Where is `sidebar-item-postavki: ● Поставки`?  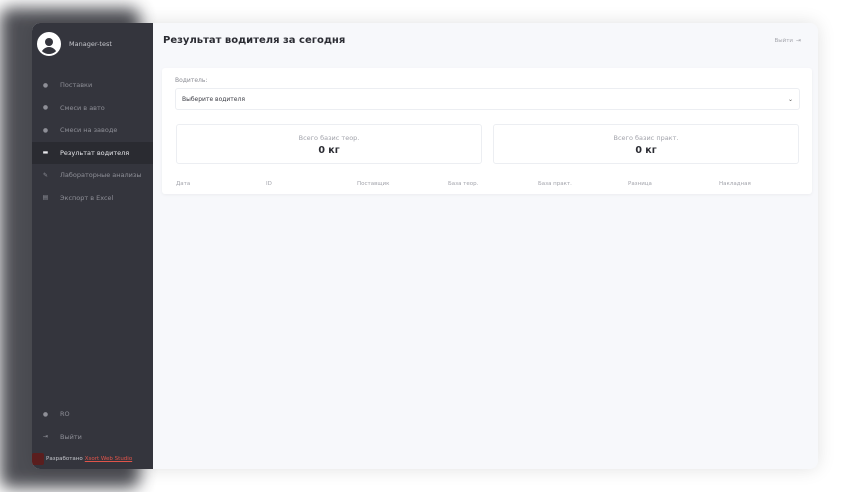
sidebar-item-postavki: ● Поставки is located at coordinates (92, 85).